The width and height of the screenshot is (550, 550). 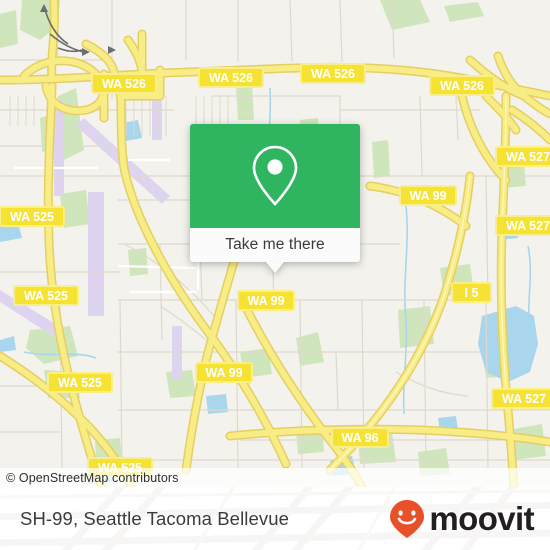 I want to click on road-shield: I 5, so click(x=471, y=292).